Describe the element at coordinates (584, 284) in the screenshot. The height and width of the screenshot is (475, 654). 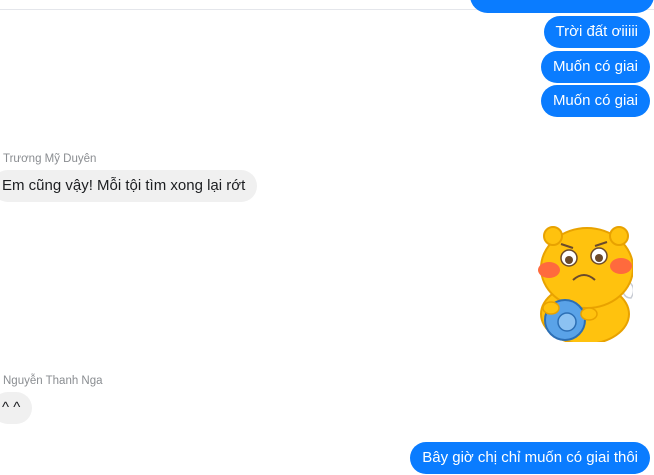
I see `crying-yellow-creature-sticker` at that location.